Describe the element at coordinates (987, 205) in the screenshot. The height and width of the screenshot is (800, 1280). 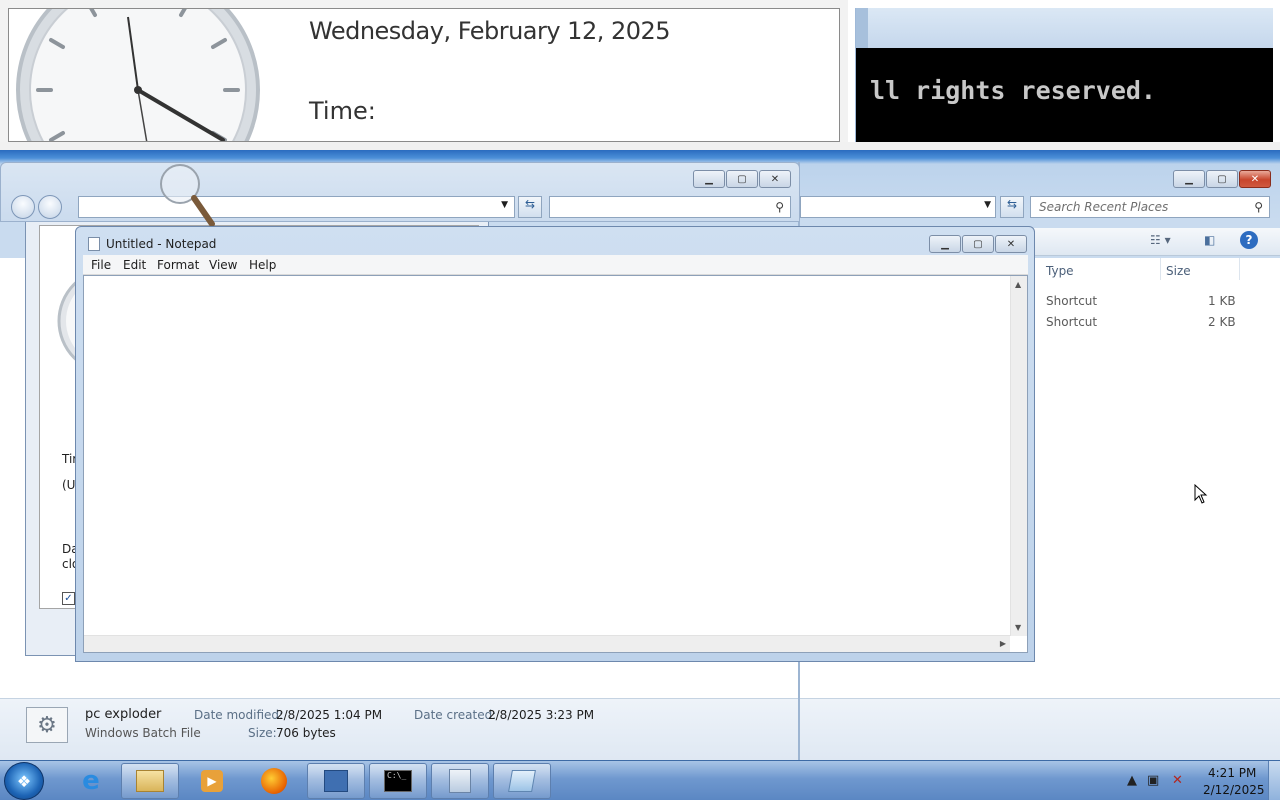
I see `chevron-down-icon: ▼` at that location.